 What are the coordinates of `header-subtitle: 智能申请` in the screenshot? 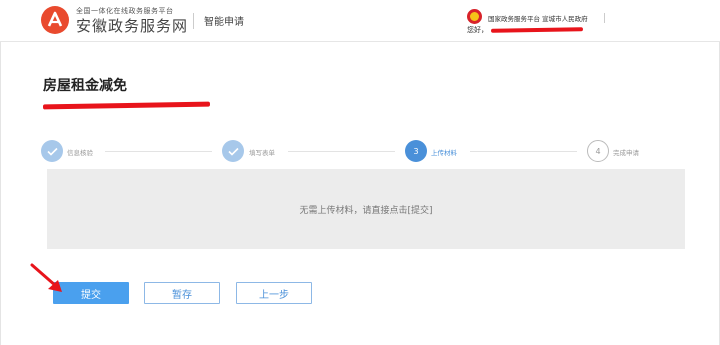 It's located at (224, 22).